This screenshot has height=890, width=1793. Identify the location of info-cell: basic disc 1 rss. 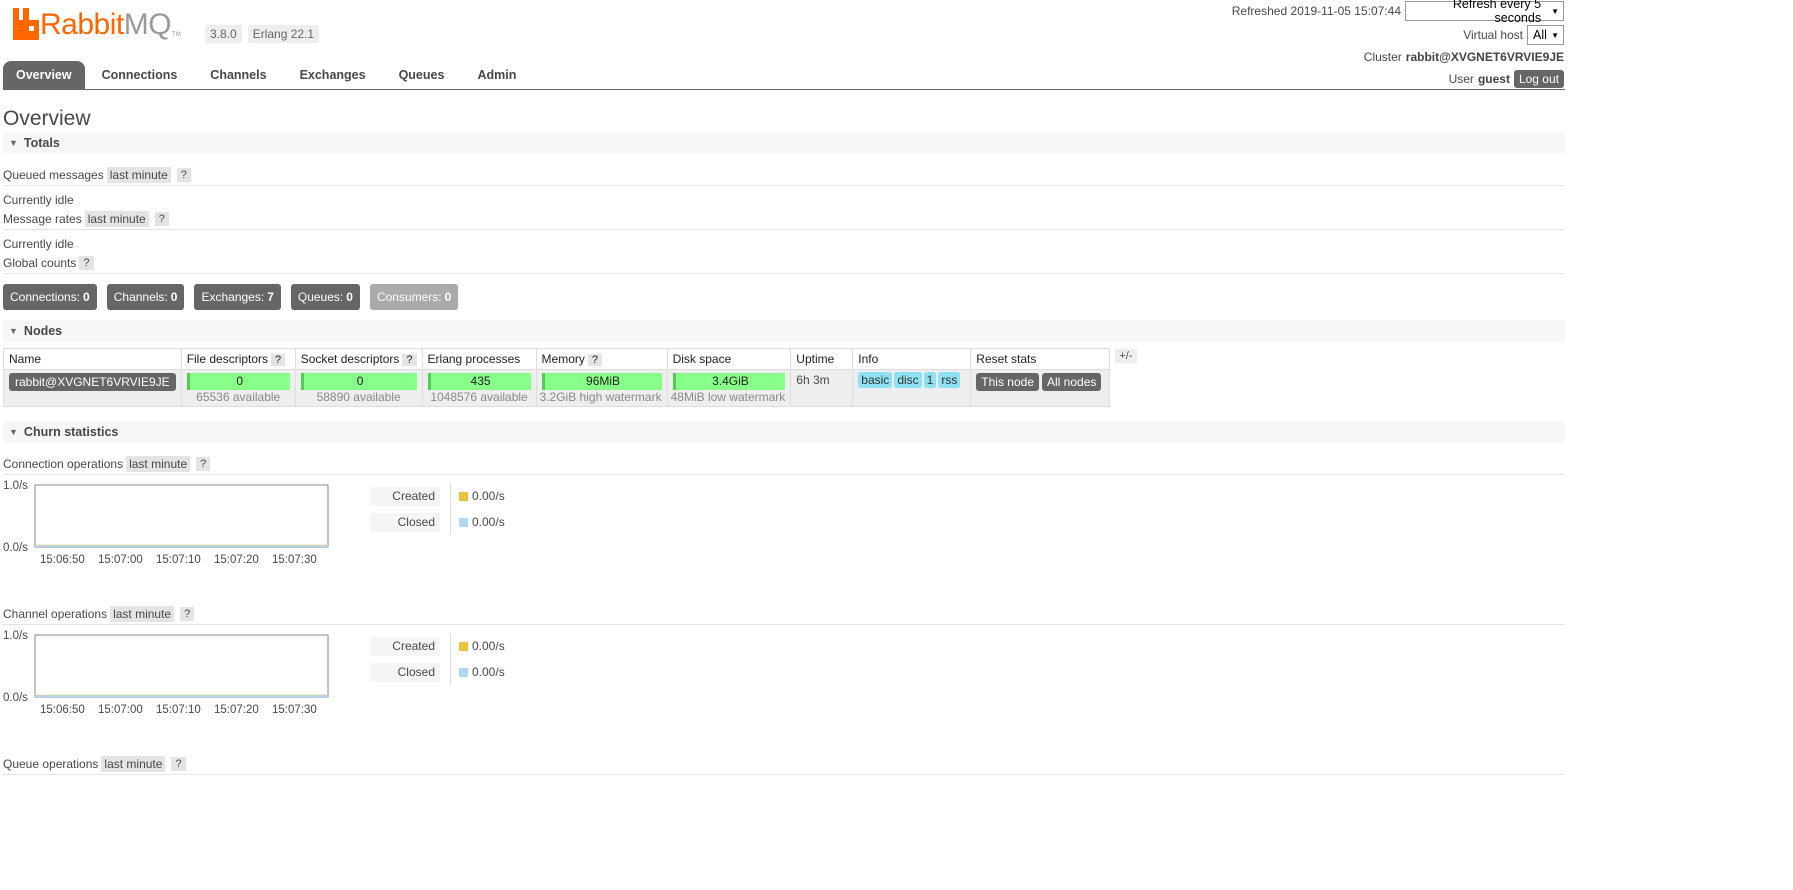
(912, 388).